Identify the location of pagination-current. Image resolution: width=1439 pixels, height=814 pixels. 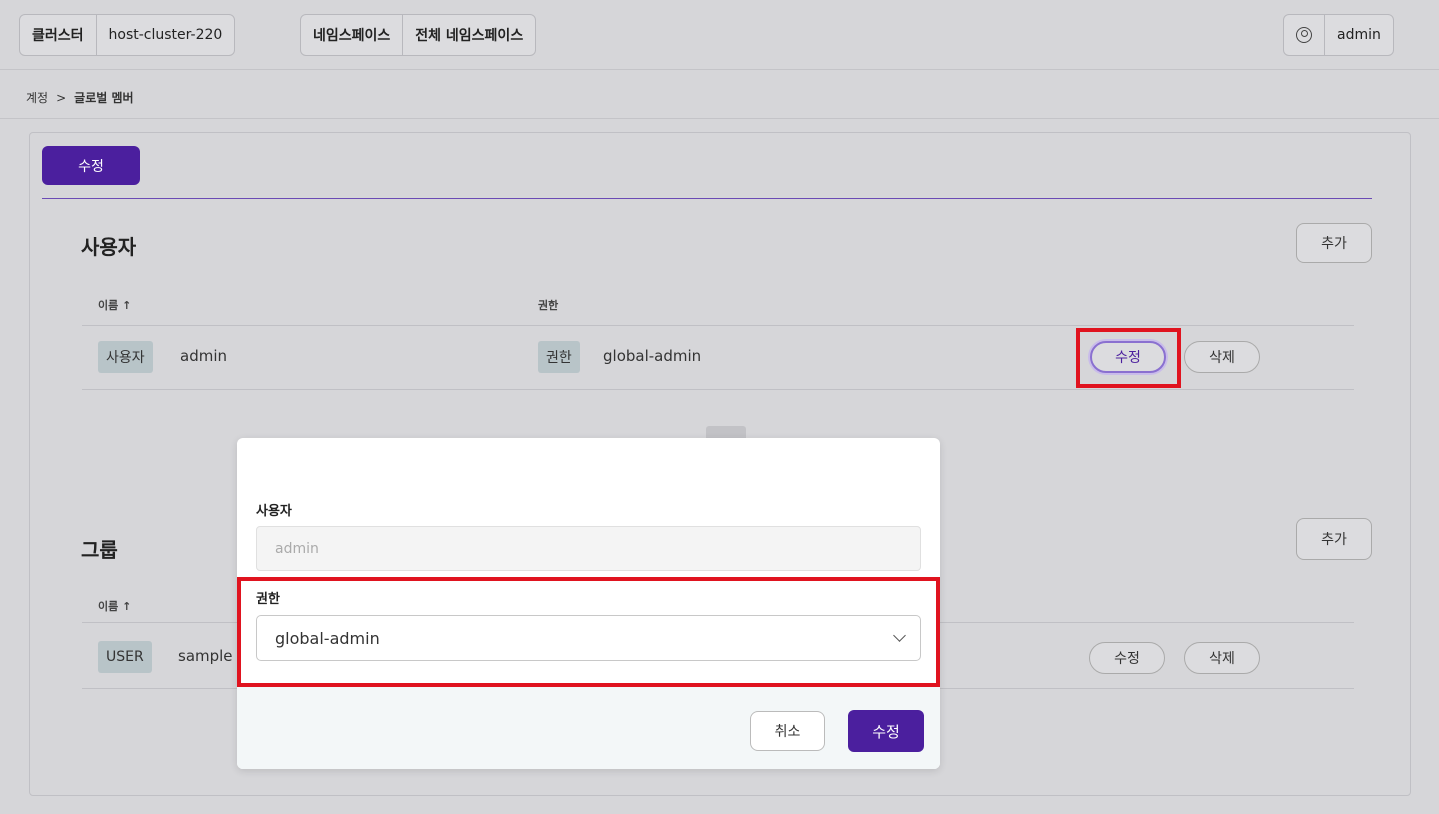
(726, 432).